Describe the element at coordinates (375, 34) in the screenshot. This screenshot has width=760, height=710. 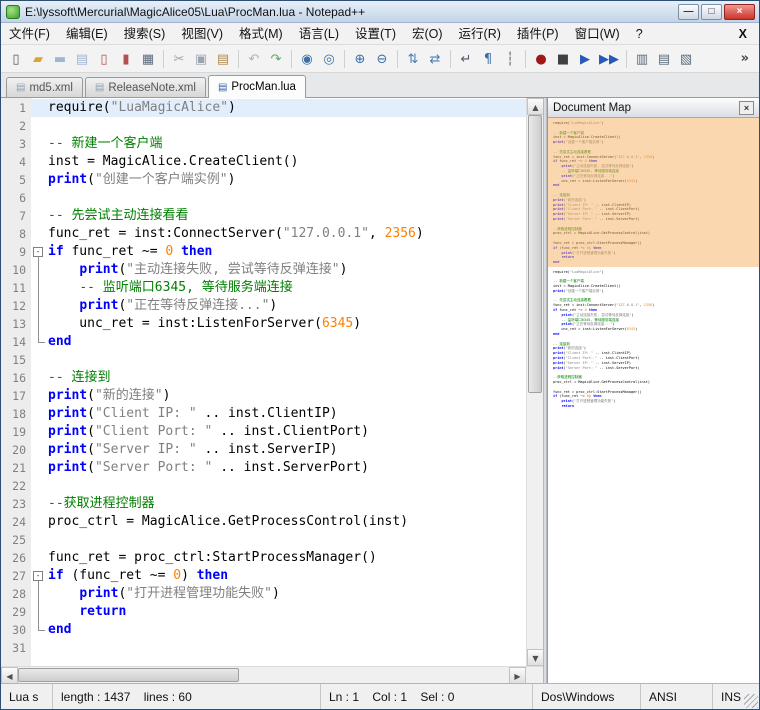
I see `menu-item-t: 设置(T)` at that location.